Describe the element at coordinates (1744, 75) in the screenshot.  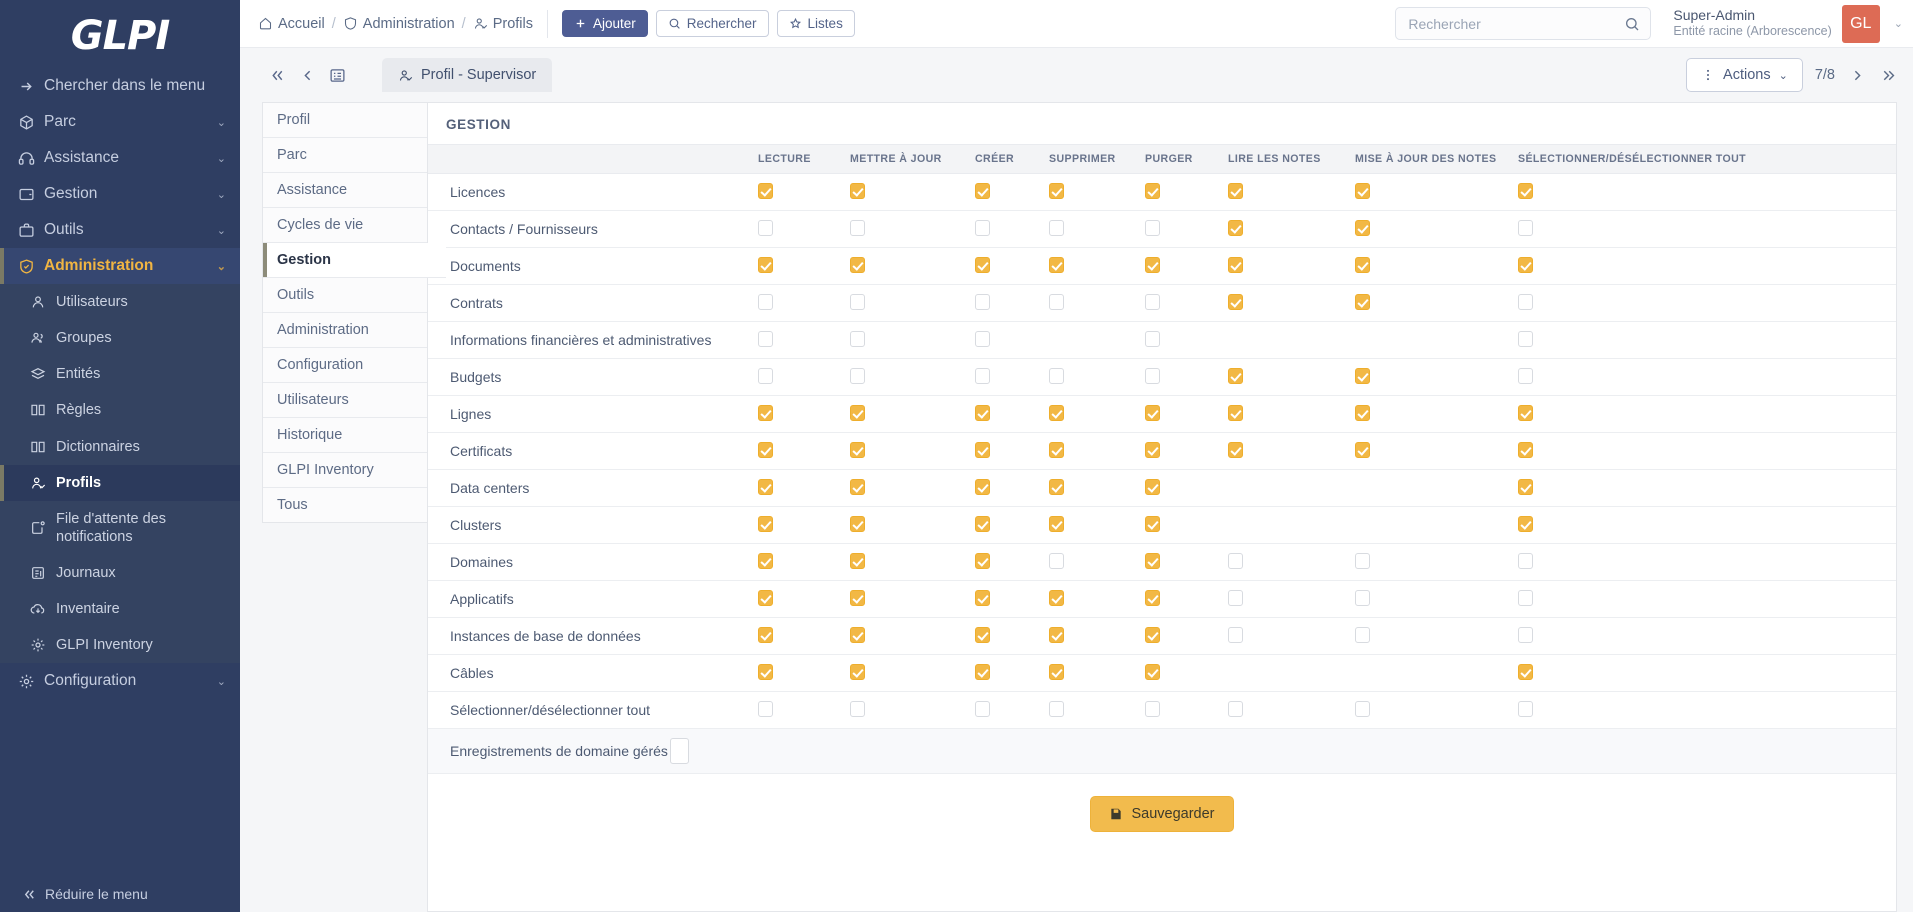
I see `actions-button: Actions ⌄` at that location.